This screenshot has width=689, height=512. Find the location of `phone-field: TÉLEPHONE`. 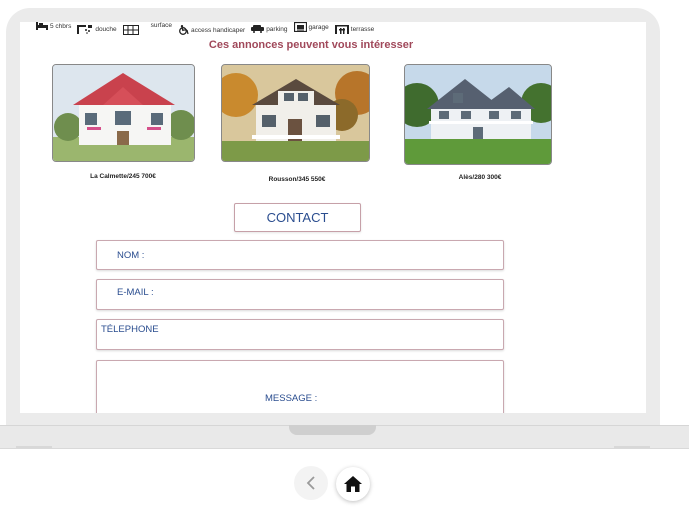

phone-field: TÉLEPHONE is located at coordinates (300, 334).